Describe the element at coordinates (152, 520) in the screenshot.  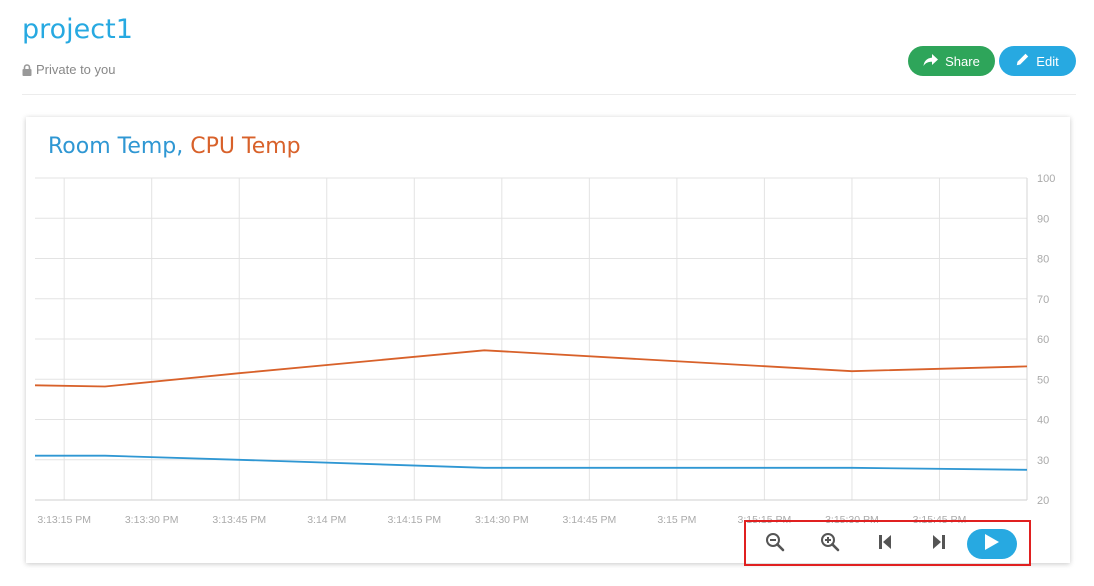
I see `x-tick-label: 3:13:30 PM` at that location.